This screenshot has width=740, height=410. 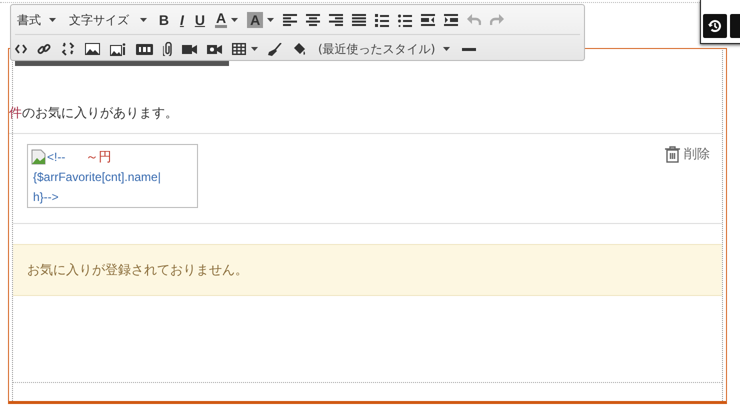 What do you see at coordinates (336, 20) in the screenshot?
I see `align-right-icon` at bounding box center [336, 20].